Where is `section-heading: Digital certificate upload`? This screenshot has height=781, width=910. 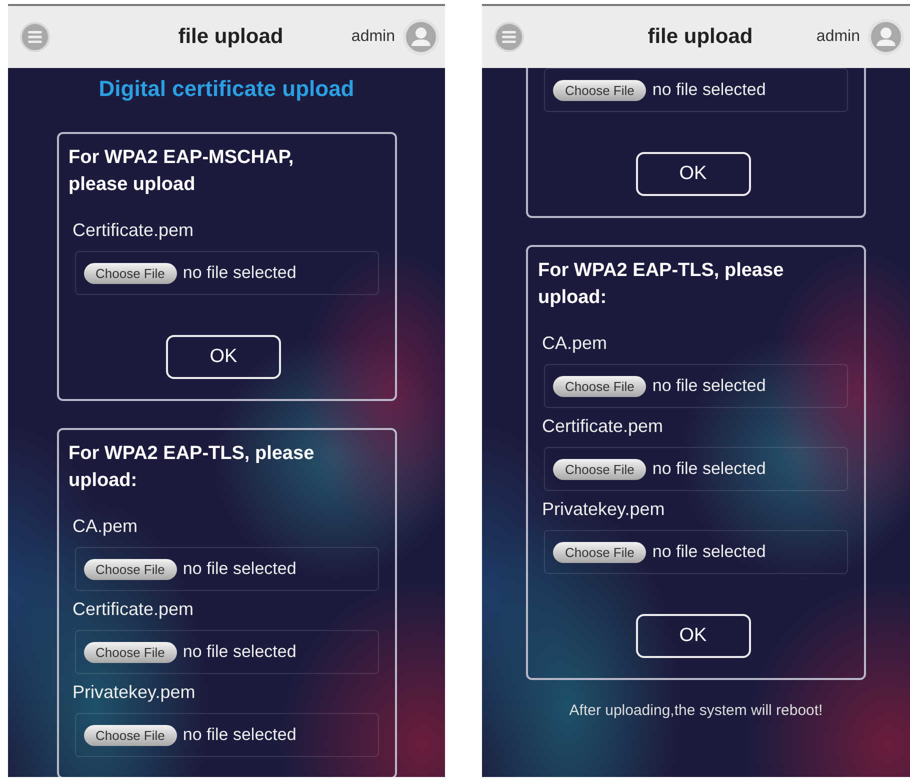
section-heading: Digital certificate upload is located at coordinates (226, 89).